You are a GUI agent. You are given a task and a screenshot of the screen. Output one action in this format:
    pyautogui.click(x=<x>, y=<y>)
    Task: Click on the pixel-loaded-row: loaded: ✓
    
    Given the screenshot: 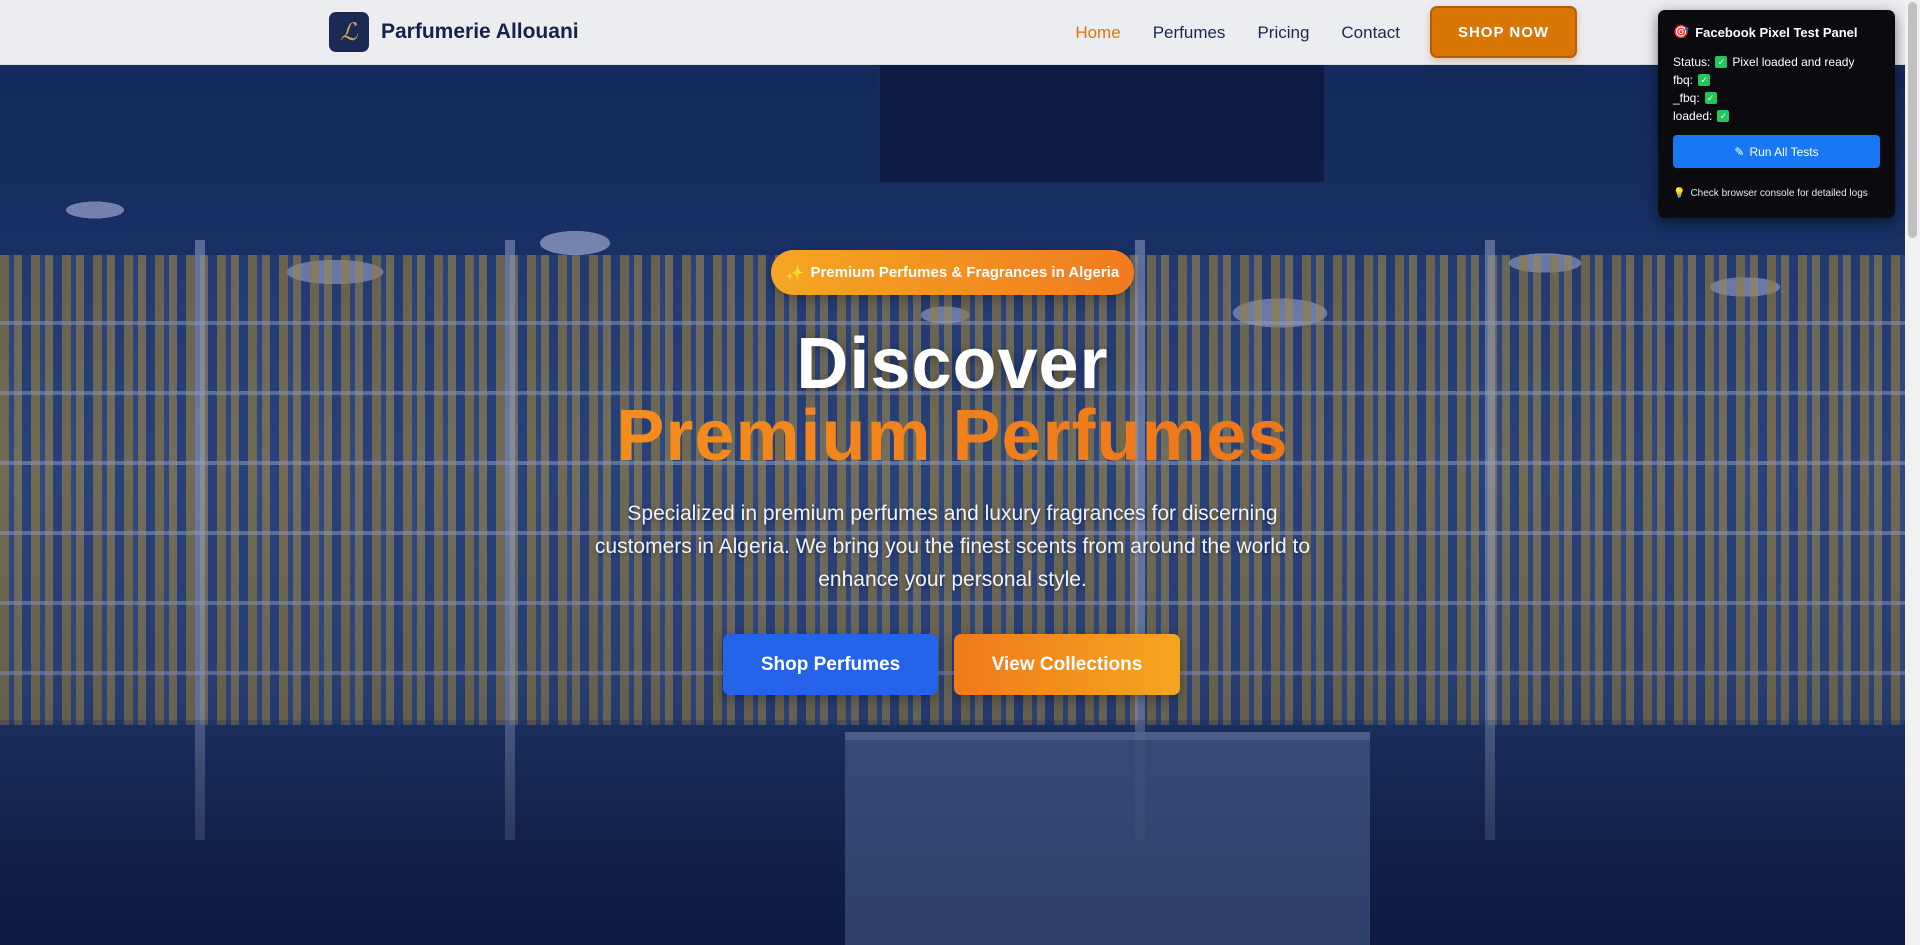 What is the action you would take?
    pyautogui.click(x=1776, y=116)
    